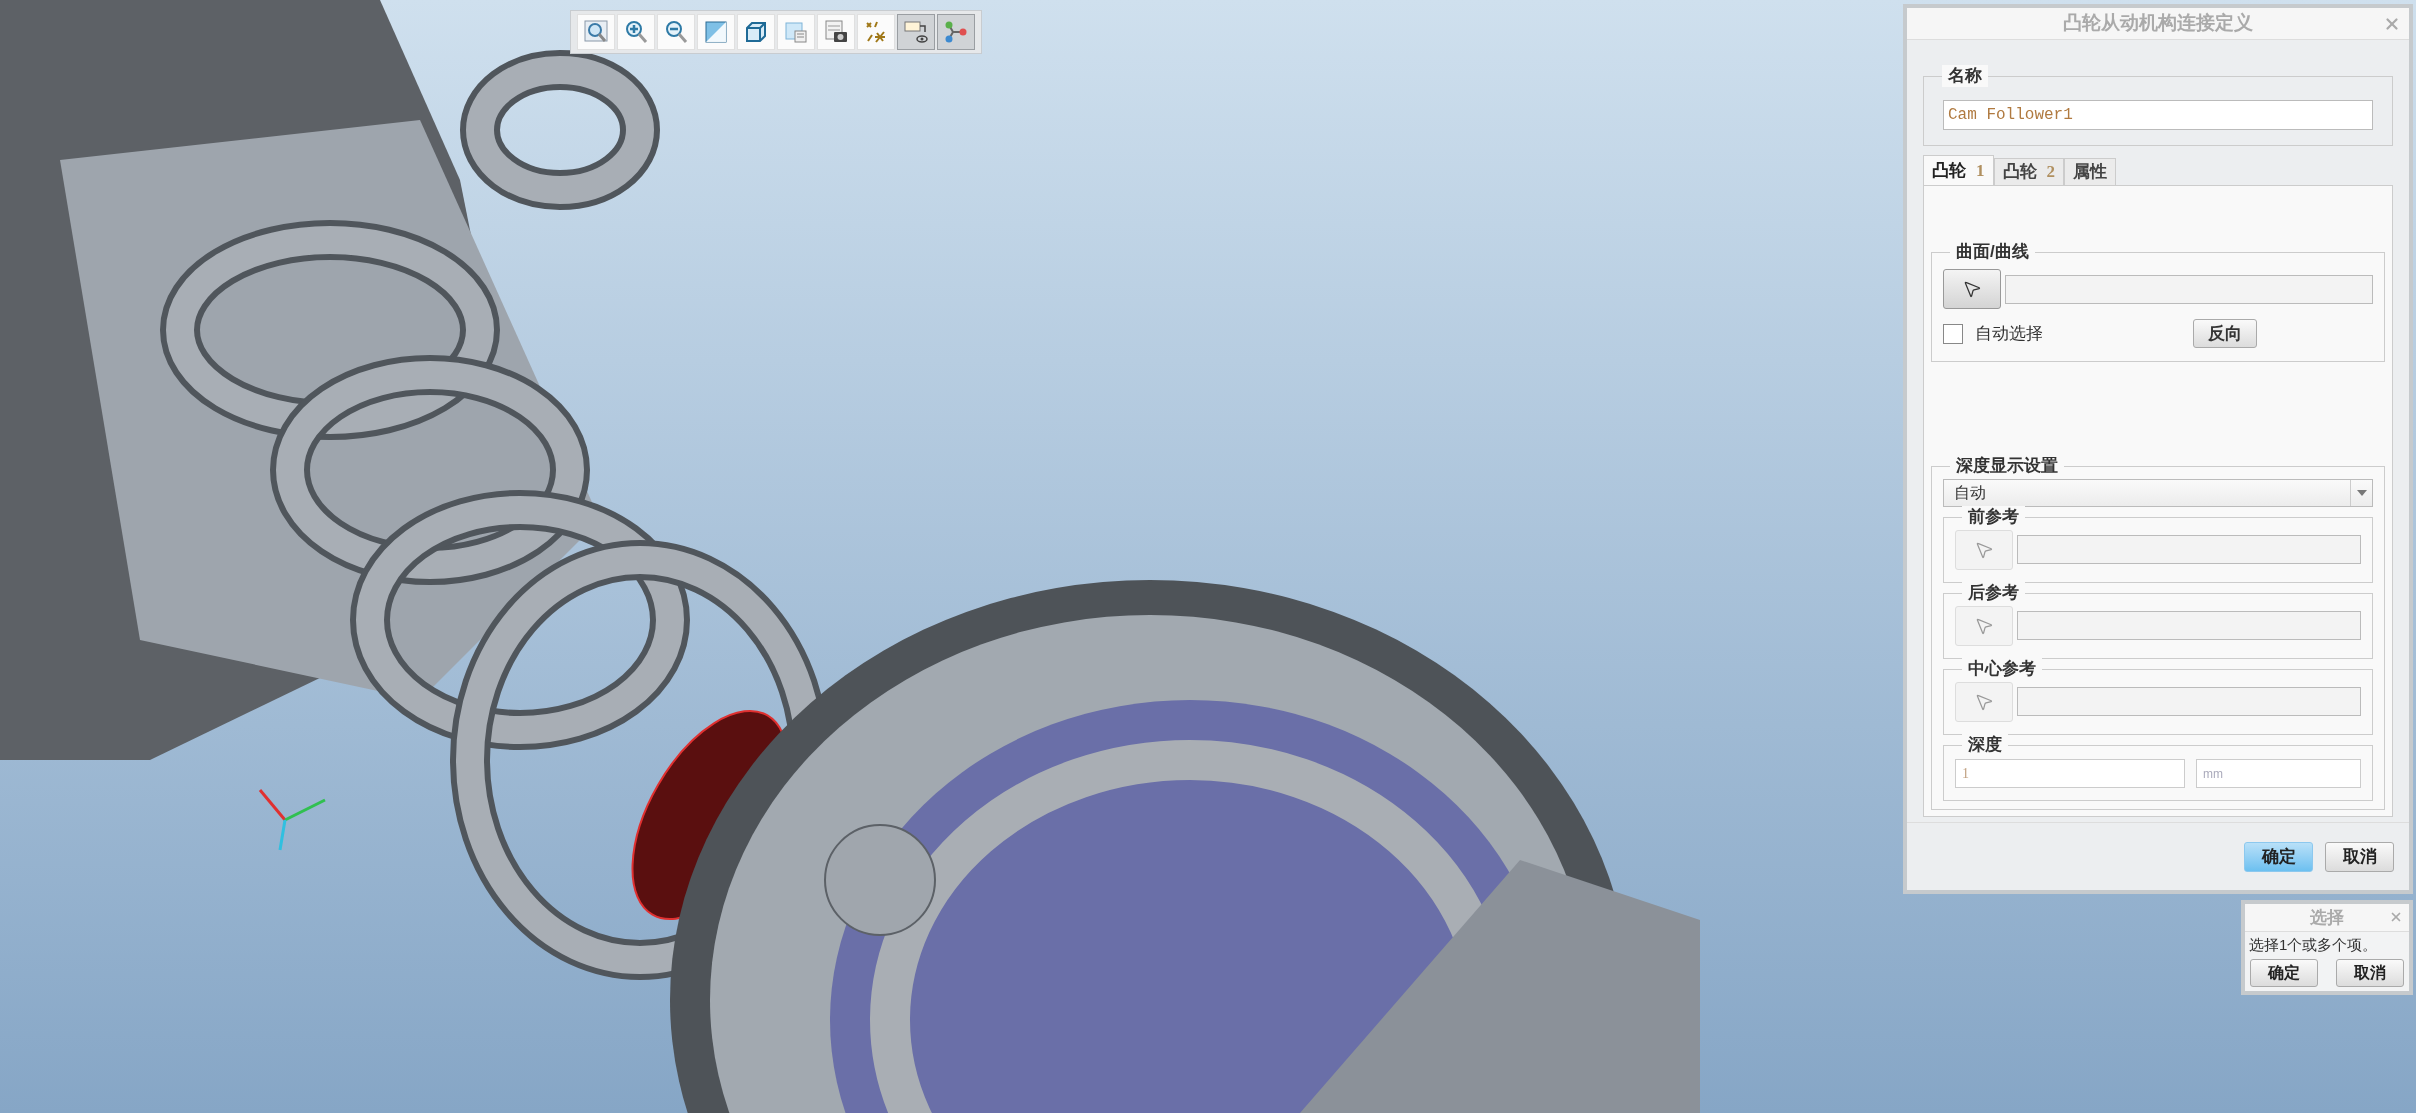  Describe the element at coordinates (2327, 917) in the screenshot. I see `dialog-title: 选择` at that location.